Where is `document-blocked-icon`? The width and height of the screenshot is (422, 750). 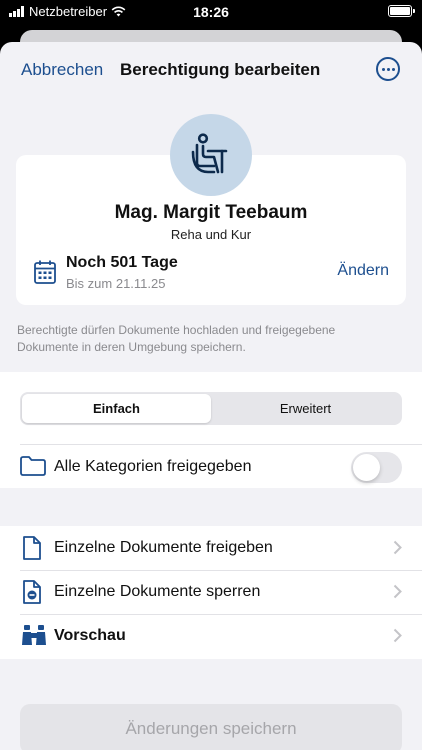 document-blocked-icon is located at coordinates (32, 592).